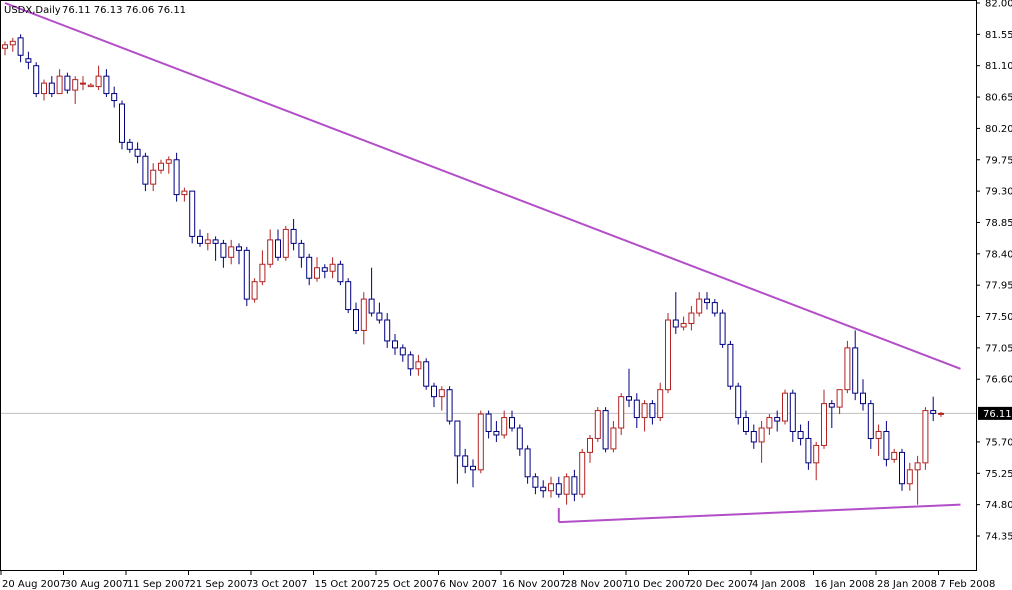  What do you see at coordinates (659, 584) in the screenshot?
I see `x-tick-label: 10 Dec 2007` at bounding box center [659, 584].